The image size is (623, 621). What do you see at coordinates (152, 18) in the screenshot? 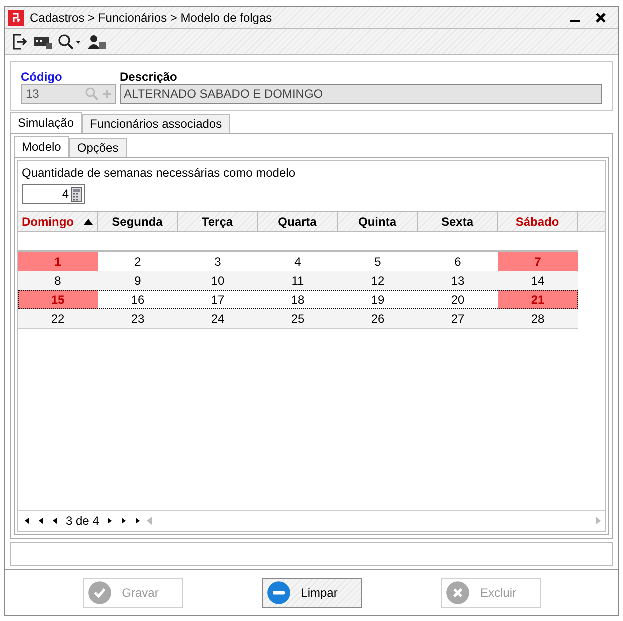
I see `window-title: Cadastros > Funcionários > Modelo de folgas` at bounding box center [152, 18].